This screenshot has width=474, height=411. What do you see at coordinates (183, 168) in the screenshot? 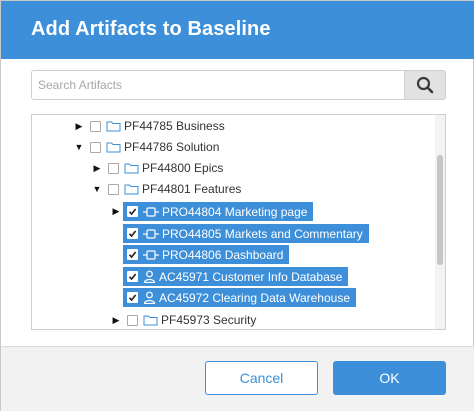
I see `tree-item-label: PF44800 Epics` at bounding box center [183, 168].